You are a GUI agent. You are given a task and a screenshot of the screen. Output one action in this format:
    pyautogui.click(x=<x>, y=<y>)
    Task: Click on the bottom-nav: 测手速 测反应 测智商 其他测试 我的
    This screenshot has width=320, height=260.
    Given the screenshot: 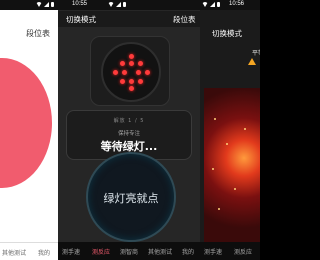 What is the action you would take?
    pyautogui.click(x=129, y=251)
    